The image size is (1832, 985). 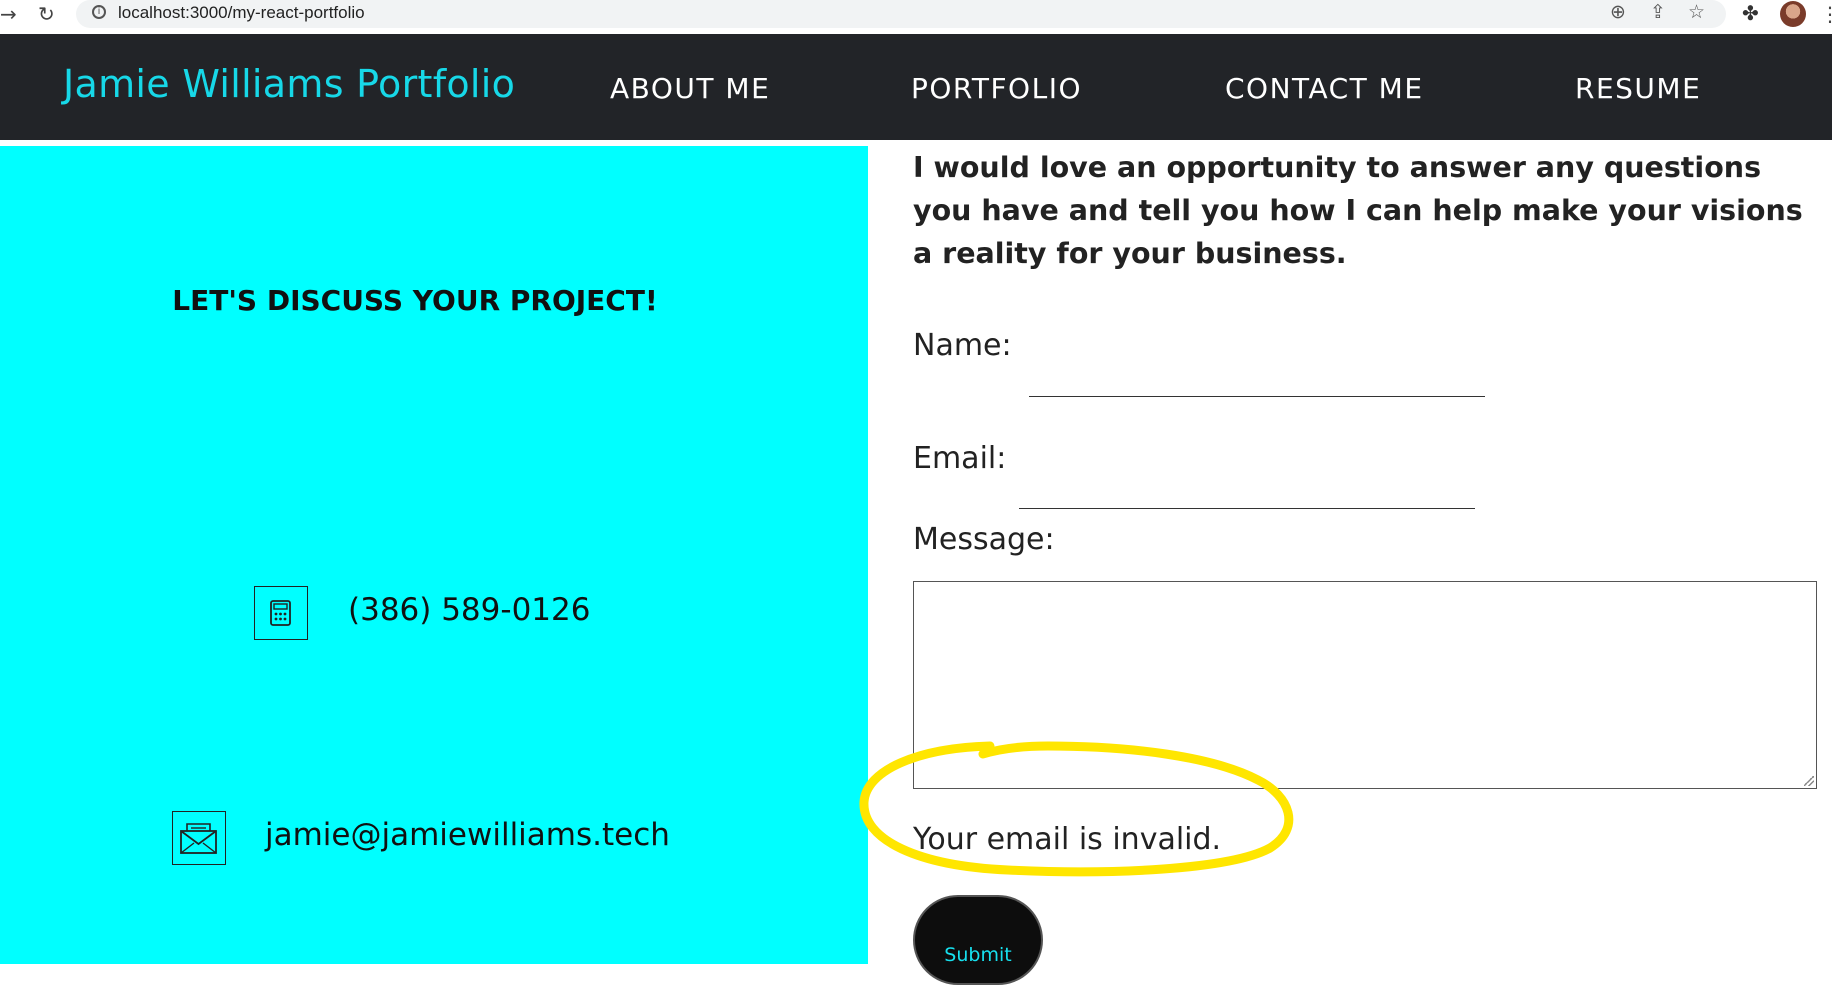 What do you see at coordinates (1750, 13) in the screenshot?
I see `extensions-puzzle-icon: ✤` at bounding box center [1750, 13].